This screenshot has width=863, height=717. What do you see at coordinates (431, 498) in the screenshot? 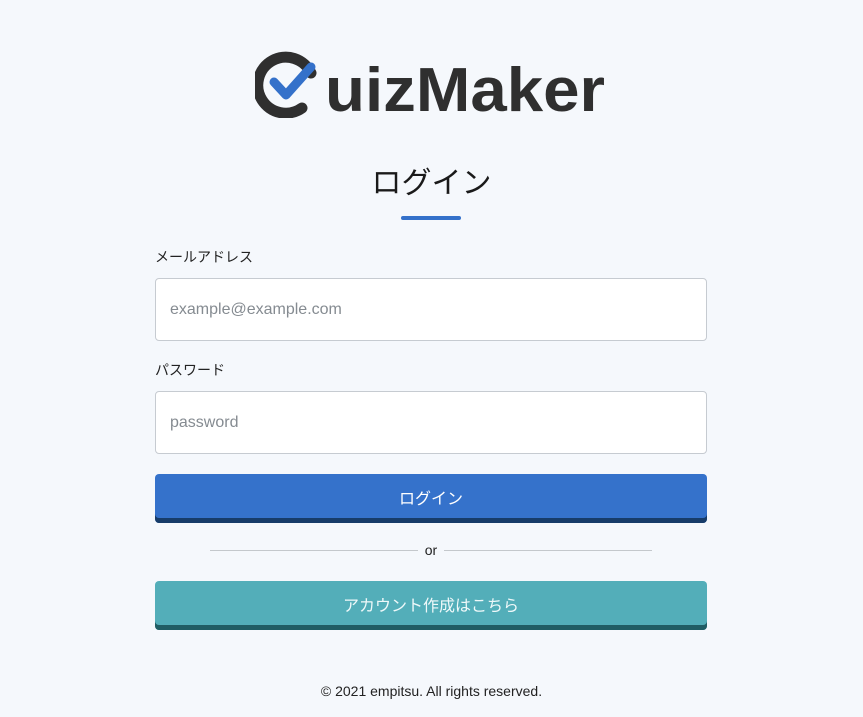
I see `login-button: ログイン` at bounding box center [431, 498].